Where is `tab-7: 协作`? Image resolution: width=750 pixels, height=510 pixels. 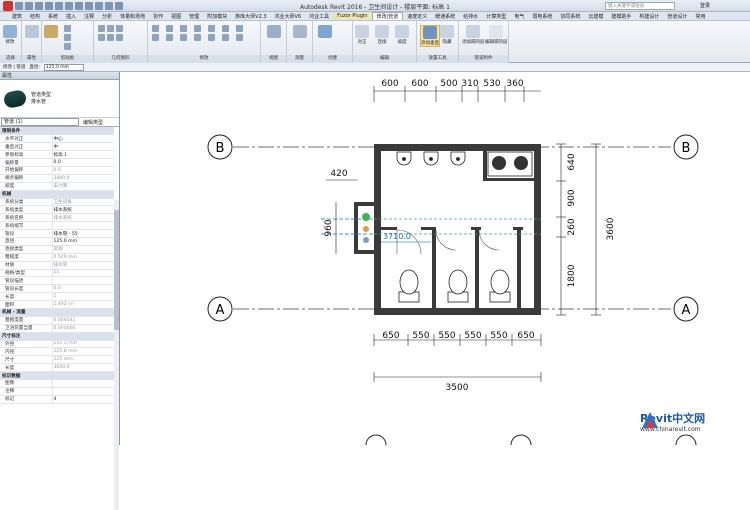
tab-7: 协作 is located at coordinates (158, 16).